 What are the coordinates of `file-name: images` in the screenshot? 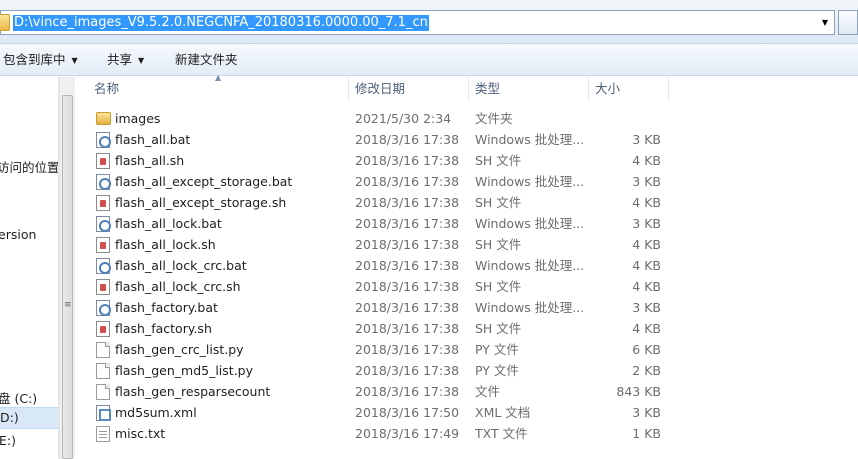 It's located at (138, 118).